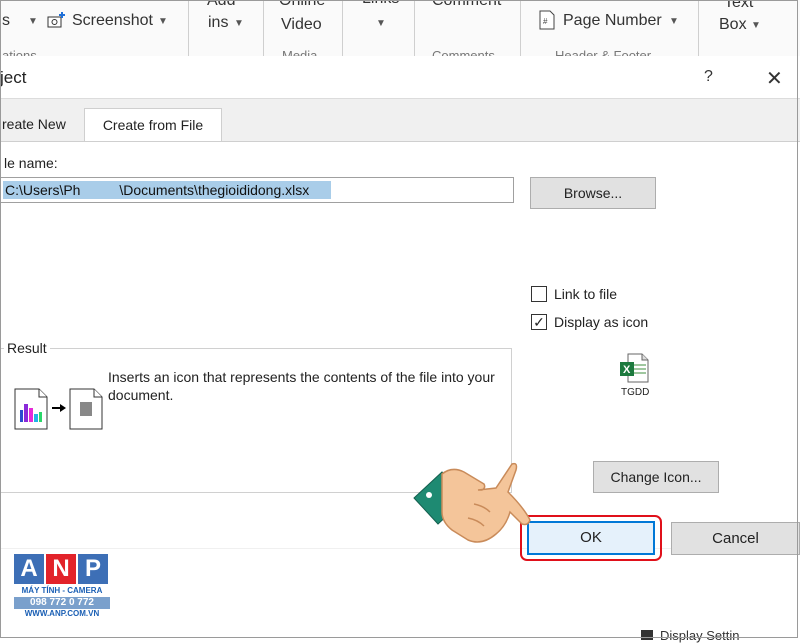 The width and height of the screenshot is (800, 643). Describe the element at coordinates (6, 21) in the screenshot. I see `ribbon-partial-item: s` at that location.